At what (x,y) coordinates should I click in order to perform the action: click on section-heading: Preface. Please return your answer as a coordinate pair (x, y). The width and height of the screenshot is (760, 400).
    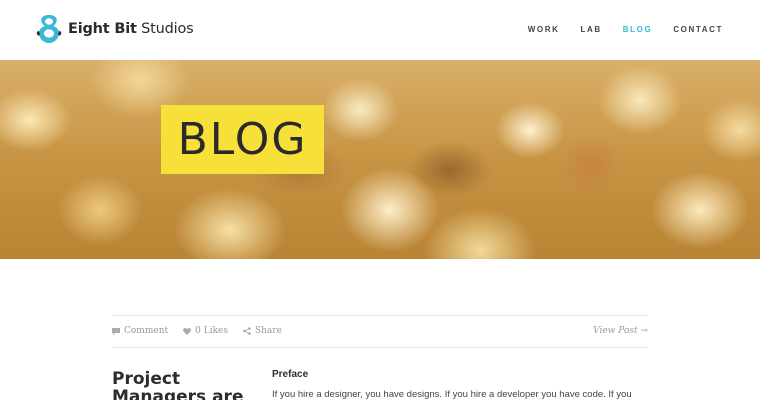
    Looking at the image, I should click on (290, 374).